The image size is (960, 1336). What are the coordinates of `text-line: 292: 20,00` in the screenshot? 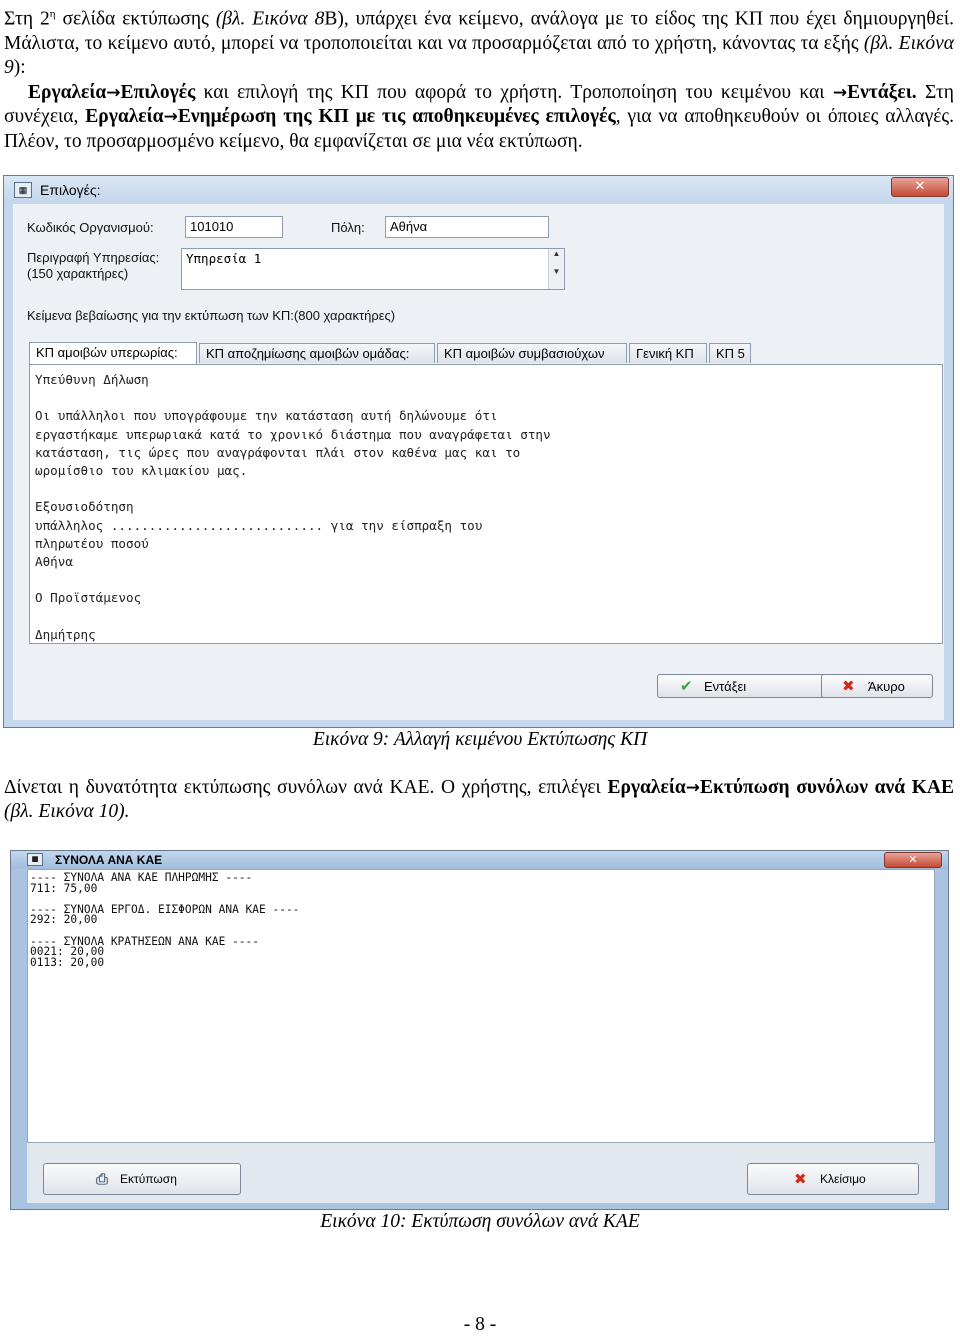 It's located at (64, 920).